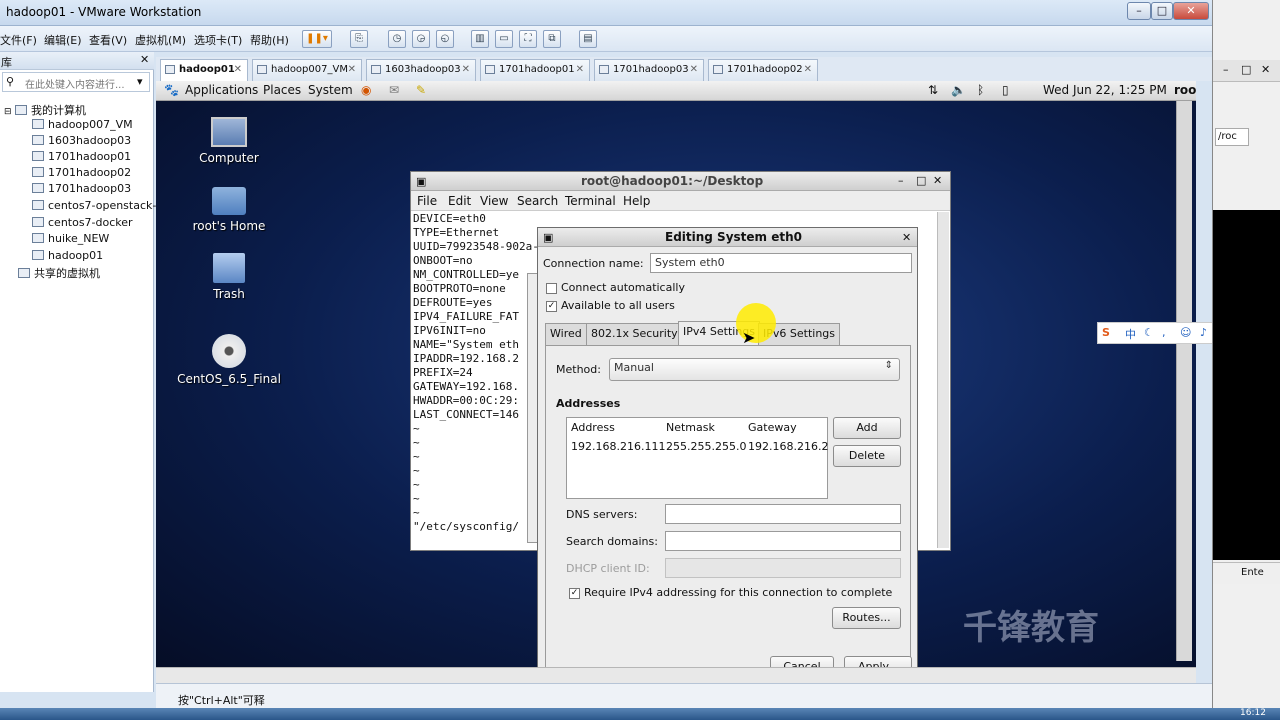  What do you see at coordinates (618, 305) in the screenshot?
I see `available-all-label: Available to all users` at bounding box center [618, 305].